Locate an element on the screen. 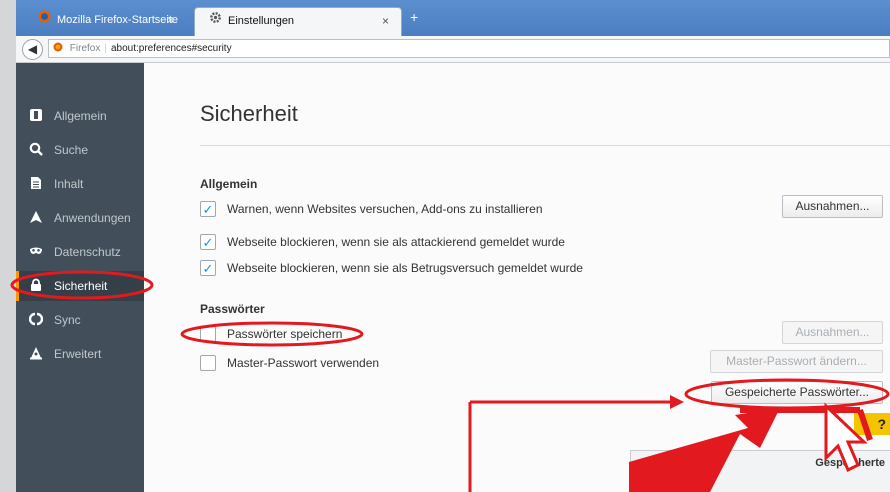 The image size is (890, 492). sidebar-item-label: Sicherheit is located at coordinates (81, 286).